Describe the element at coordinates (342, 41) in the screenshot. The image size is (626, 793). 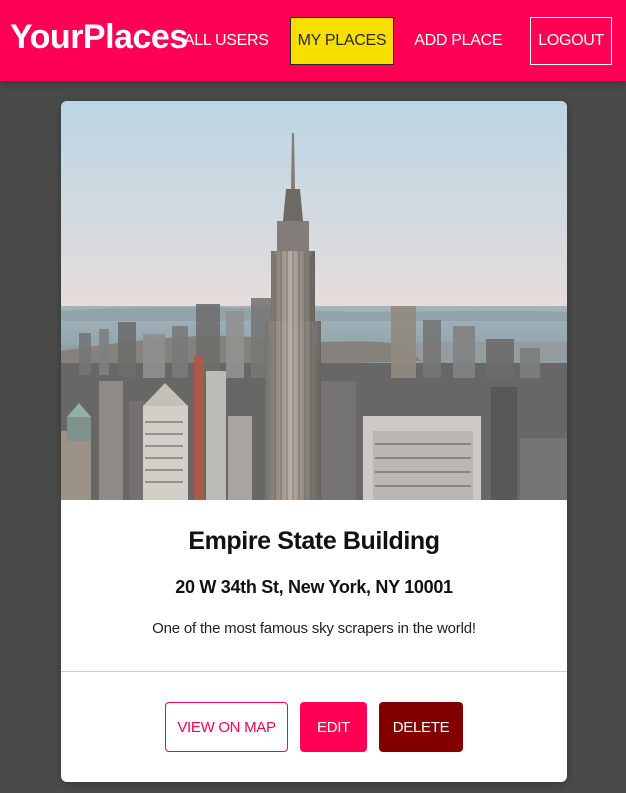
I see `nav-my-places: MY PLACES` at that location.